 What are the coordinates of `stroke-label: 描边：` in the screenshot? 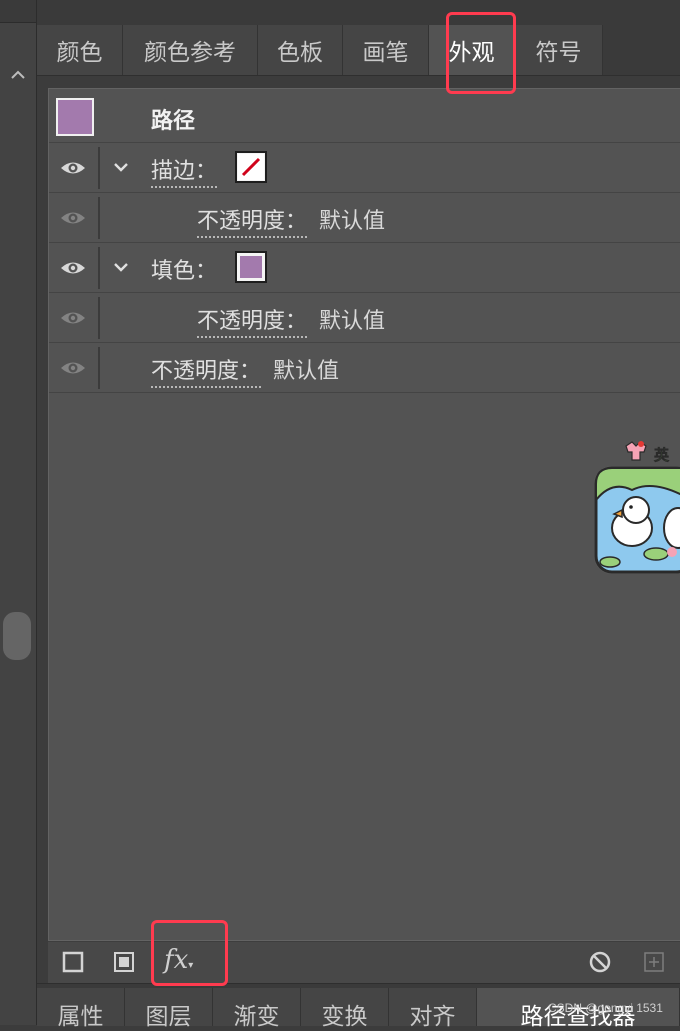 It's located at (184, 170).